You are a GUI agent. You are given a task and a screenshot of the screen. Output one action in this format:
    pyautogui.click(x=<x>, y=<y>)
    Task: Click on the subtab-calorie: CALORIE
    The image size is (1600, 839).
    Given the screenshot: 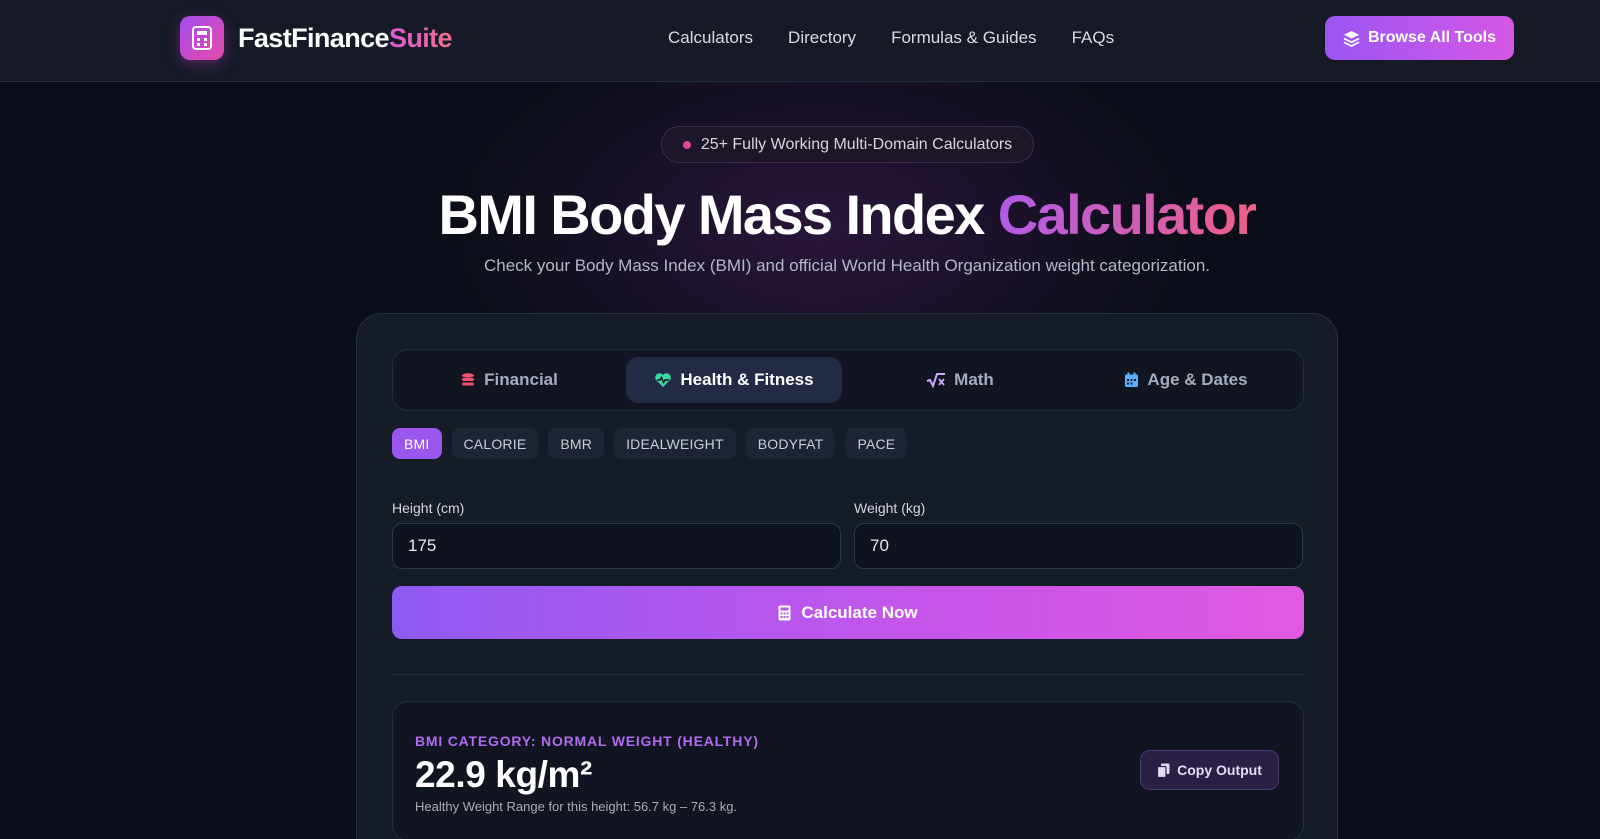 What is the action you would take?
    pyautogui.click(x=495, y=443)
    